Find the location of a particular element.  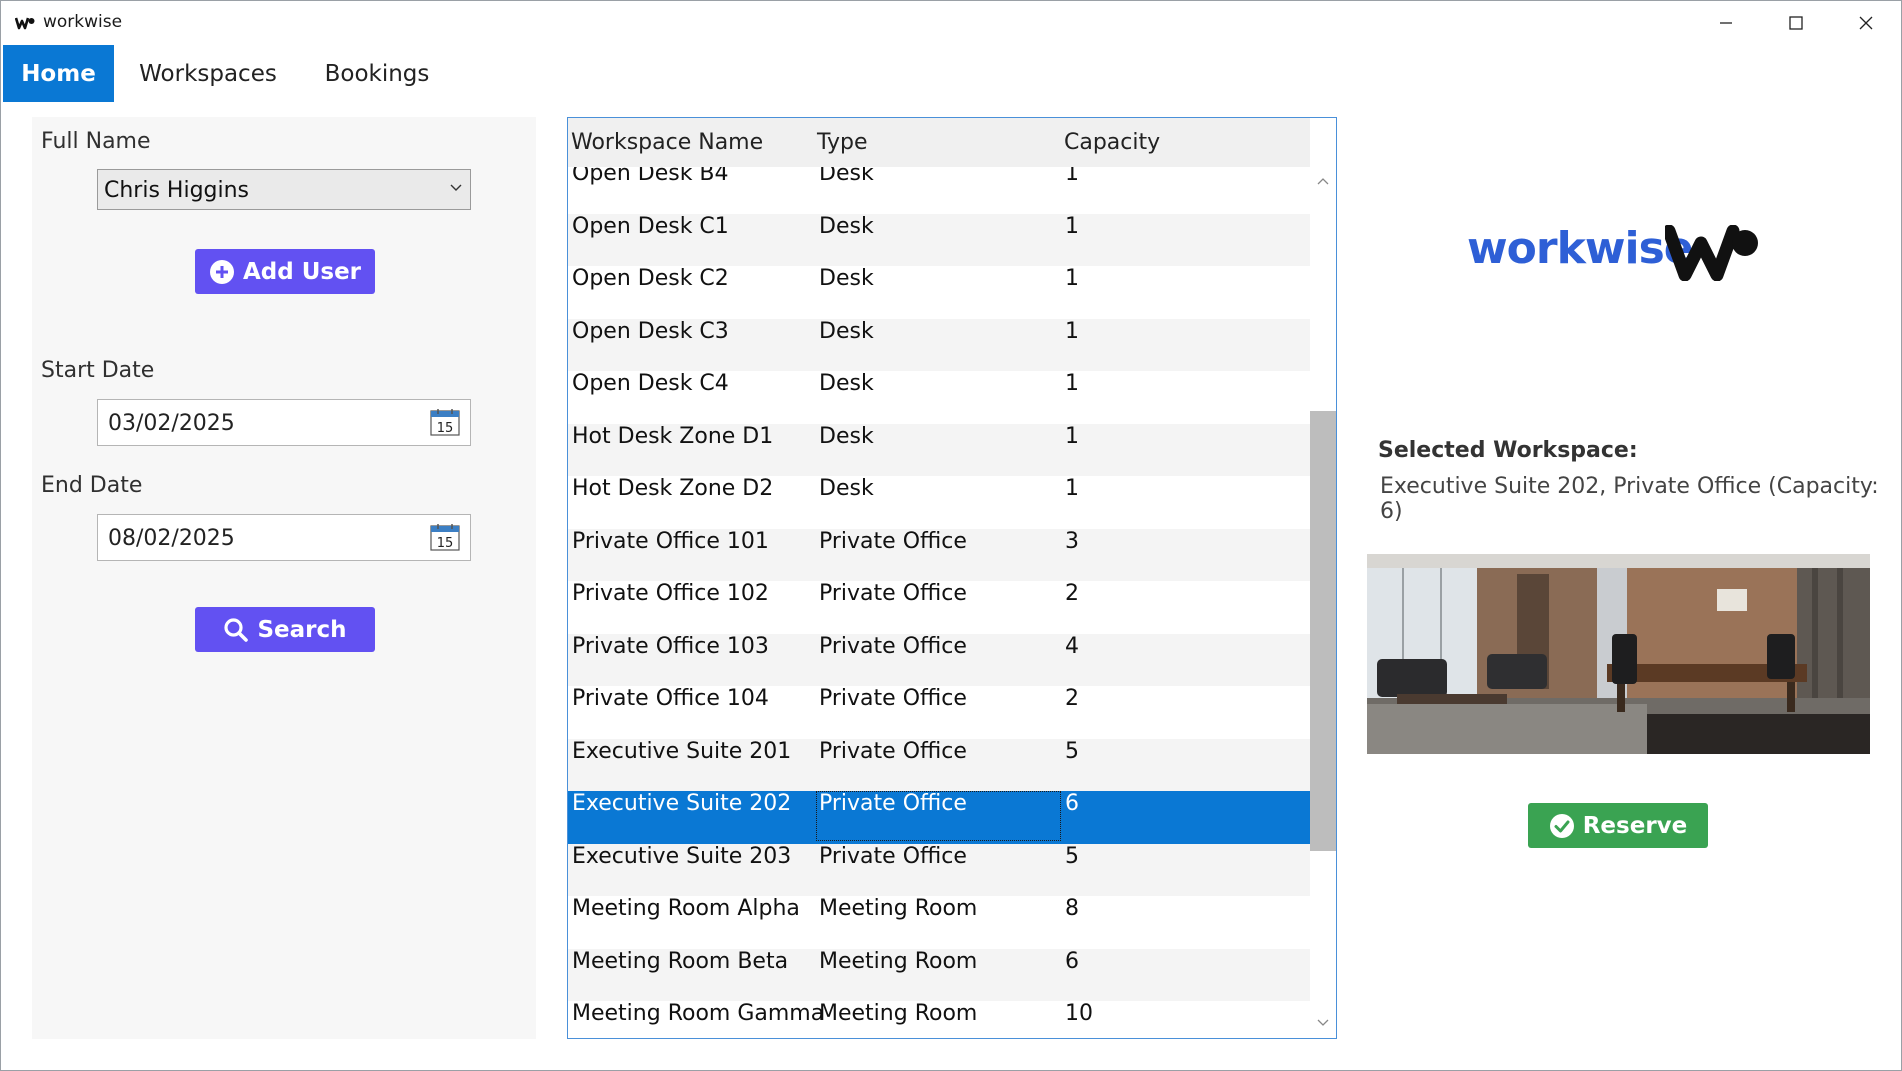

cell-workspace-name: Open Desk C4 is located at coordinates (650, 383).